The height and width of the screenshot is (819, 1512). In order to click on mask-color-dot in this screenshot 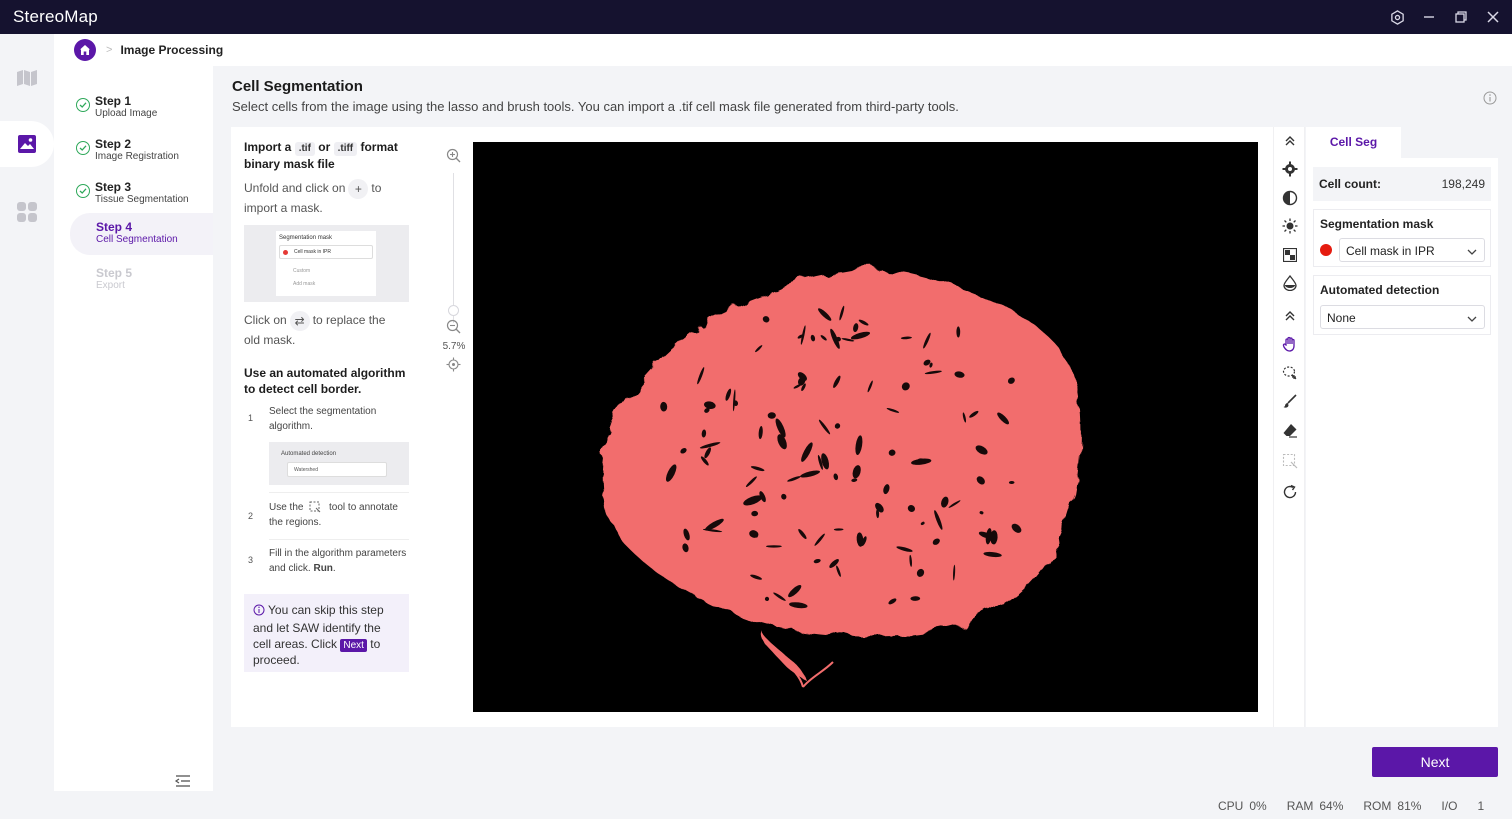, I will do `click(1326, 250)`.